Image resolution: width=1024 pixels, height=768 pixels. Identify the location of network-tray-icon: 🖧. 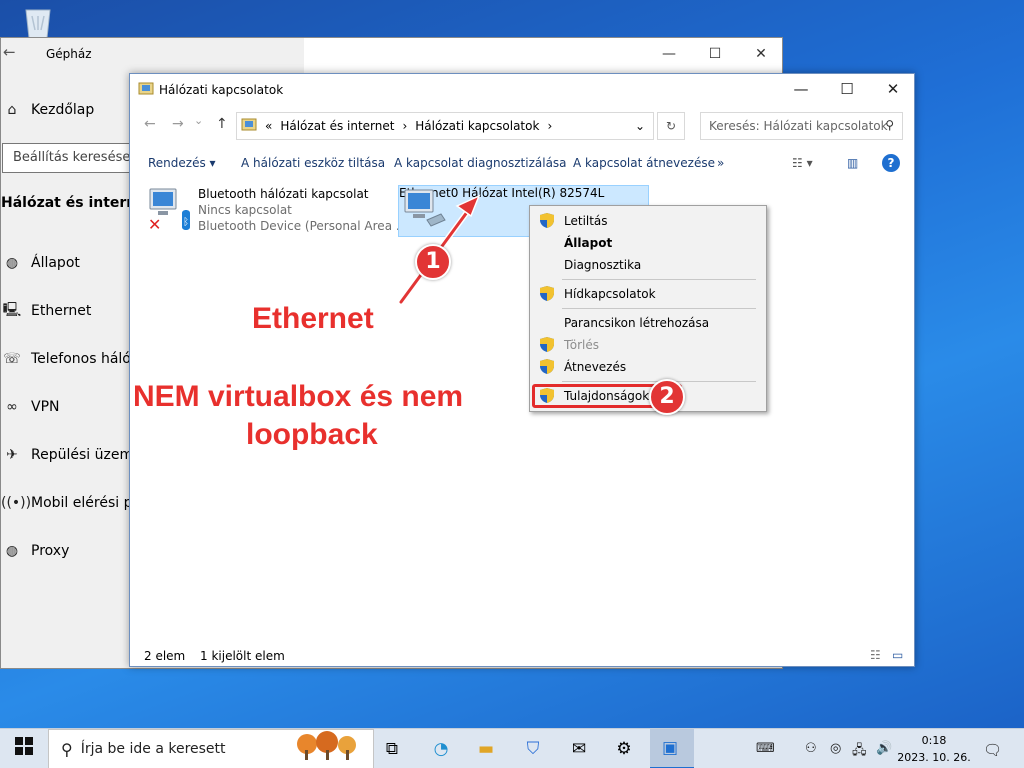
(859, 752).